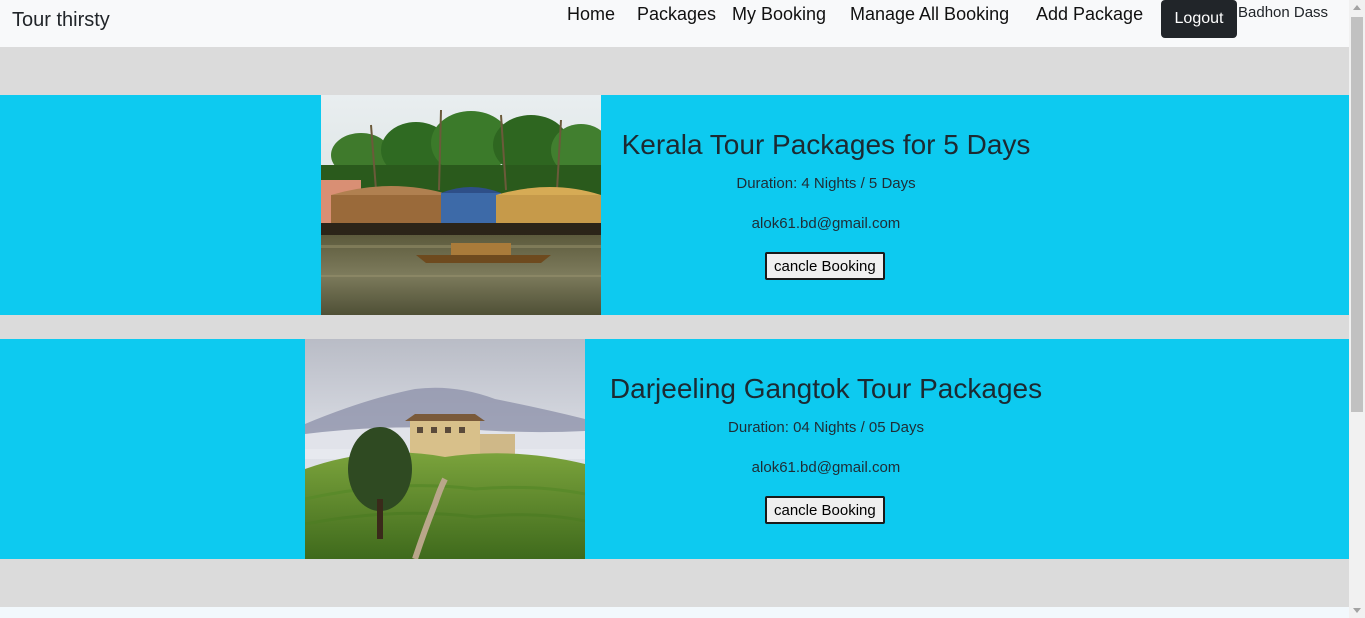  What do you see at coordinates (826, 183) in the screenshot?
I see `package-duration: Duration: 4 Nights / 5 Days` at bounding box center [826, 183].